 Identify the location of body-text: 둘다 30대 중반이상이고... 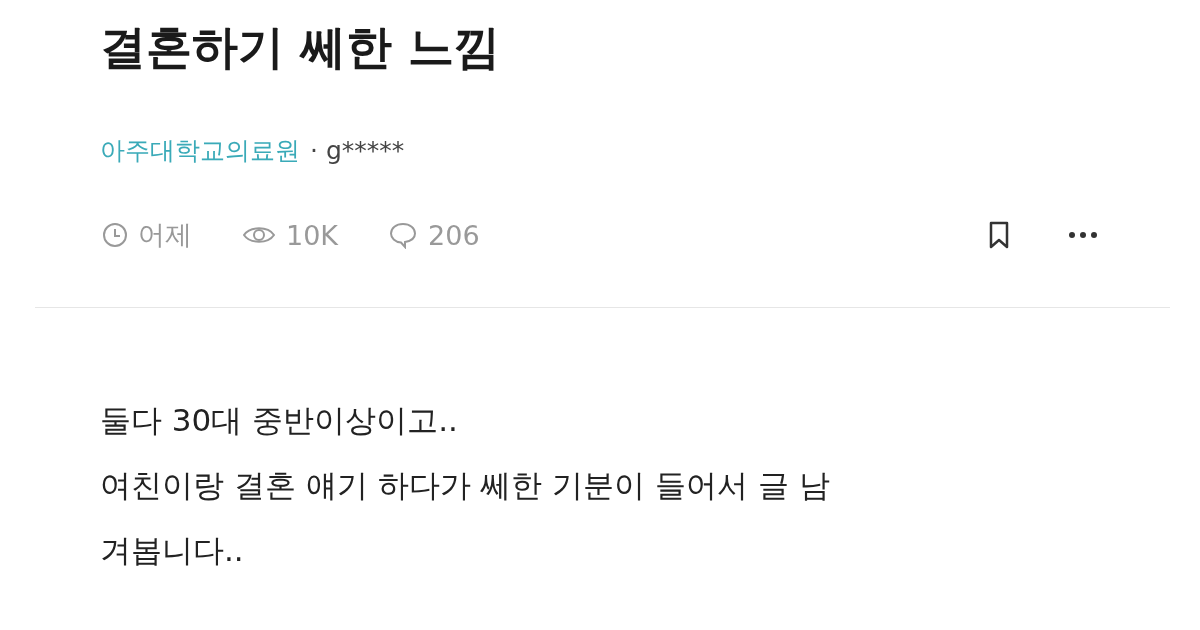
(279, 420).